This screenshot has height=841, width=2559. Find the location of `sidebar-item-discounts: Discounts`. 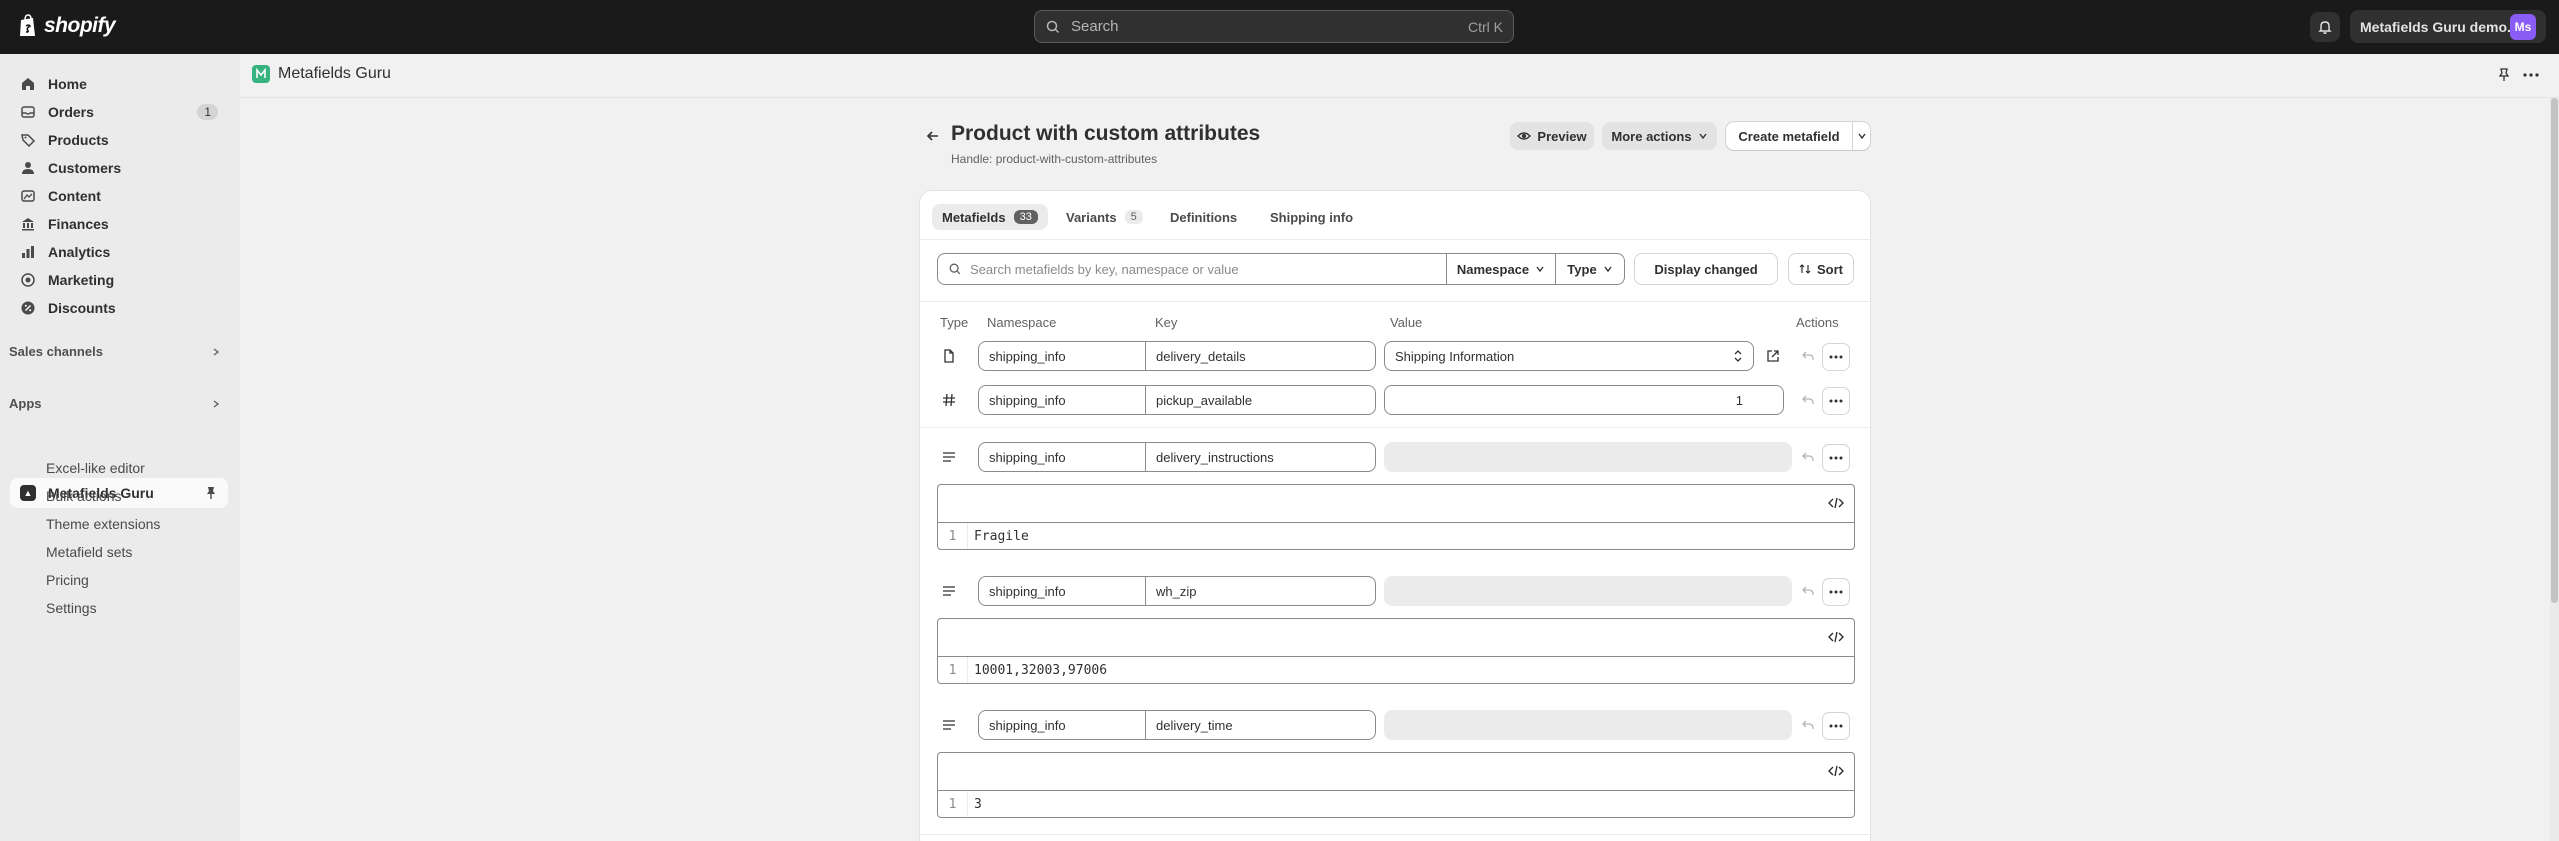

sidebar-item-discounts: Discounts is located at coordinates (119, 308).